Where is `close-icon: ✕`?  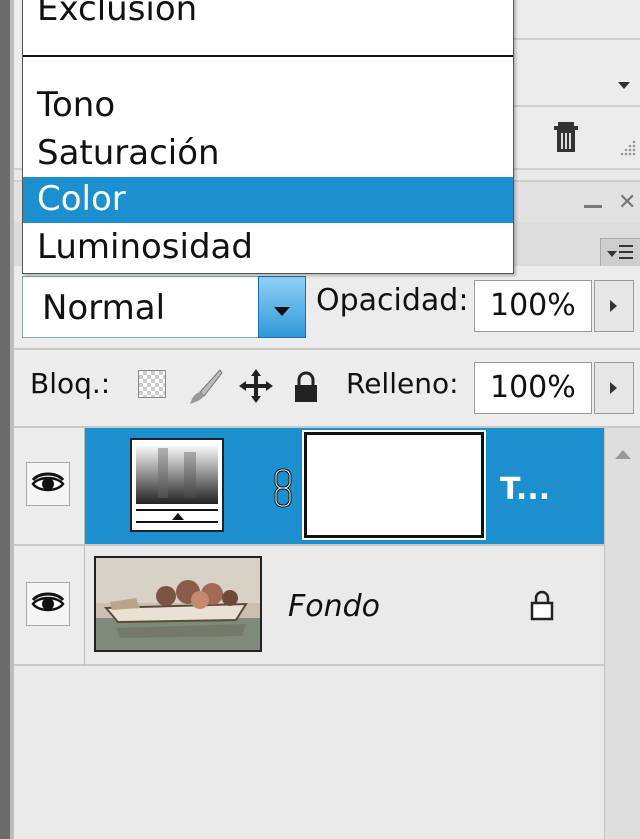
close-icon: ✕ is located at coordinates (627, 203).